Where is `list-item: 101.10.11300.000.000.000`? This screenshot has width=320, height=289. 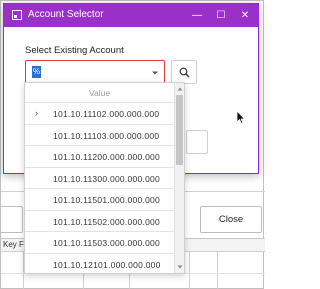 list-item: 101.10.11300.000.000.000 is located at coordinates (99, 178).